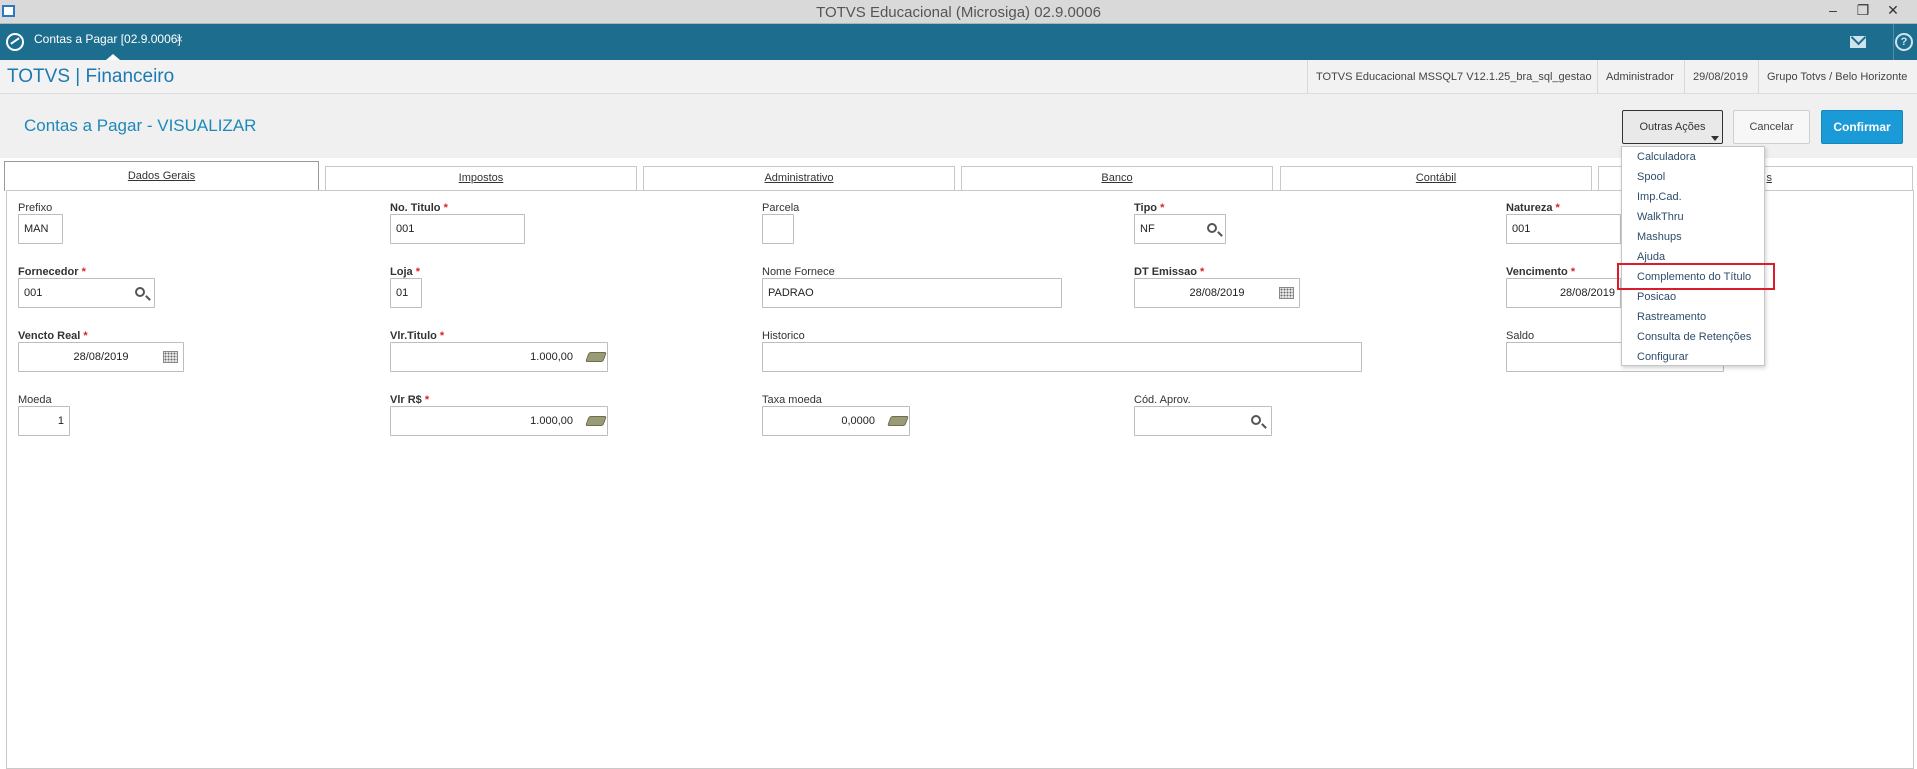 The image size is (1917, 769). I want to click on tabstrip-divider, so click(1893, 42).